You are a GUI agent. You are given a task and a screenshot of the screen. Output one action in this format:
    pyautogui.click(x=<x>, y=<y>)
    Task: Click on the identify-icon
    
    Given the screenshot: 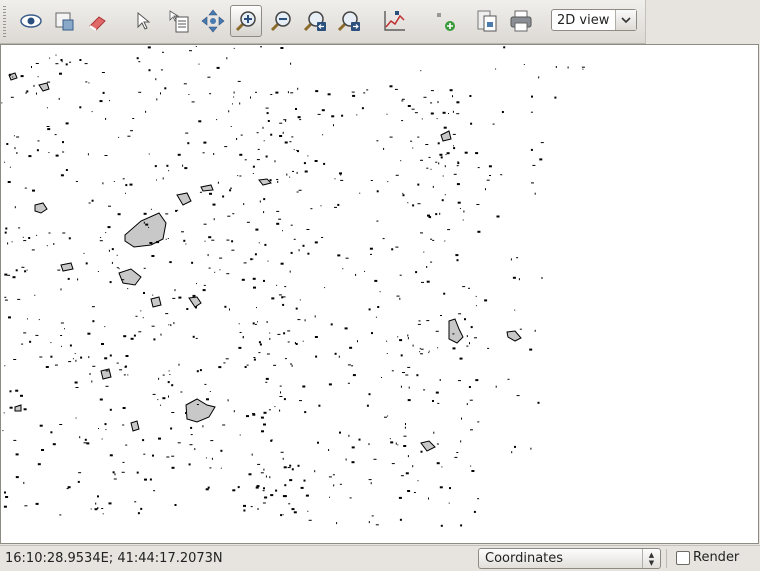 What is the action you would take?
    pyautogui.click(x=179, y=21)
    